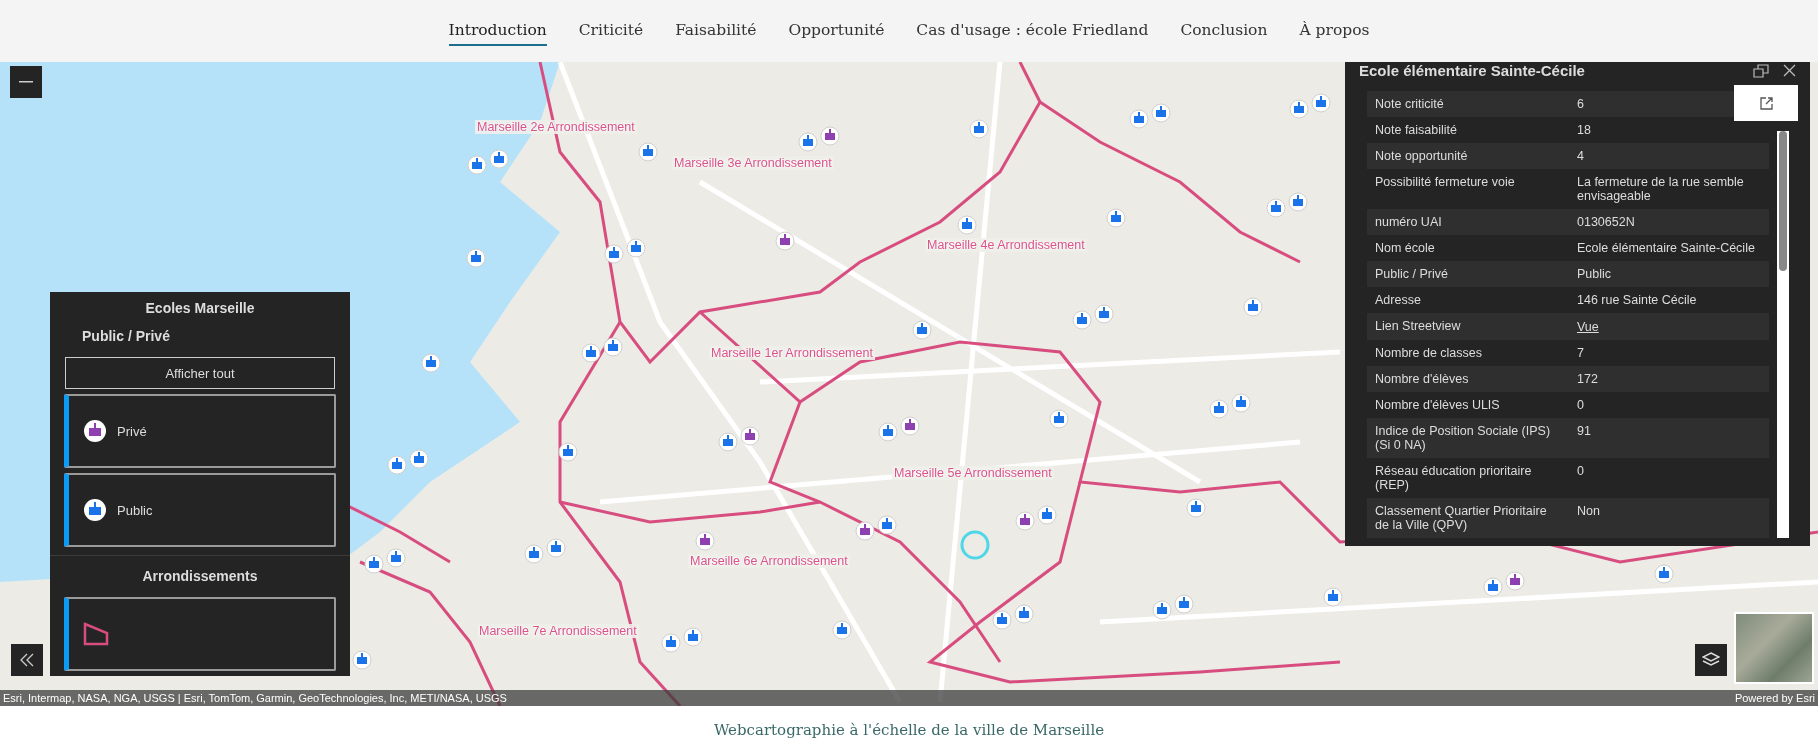 This screenshot has width=1818, height=754. What do you see at coordinates (1588, 511) in the screenshot?
I see `field-value: Non` at bounding box center [1588, 511].